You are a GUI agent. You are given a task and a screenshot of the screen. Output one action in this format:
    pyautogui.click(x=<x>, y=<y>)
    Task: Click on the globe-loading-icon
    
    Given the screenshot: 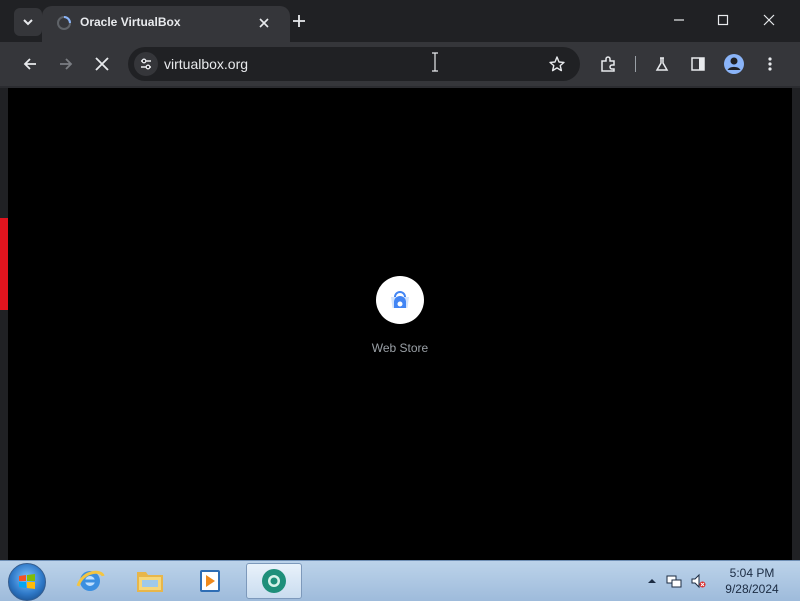 What is the action you would take?
    pyautogui.click(x=64, y=23)
    